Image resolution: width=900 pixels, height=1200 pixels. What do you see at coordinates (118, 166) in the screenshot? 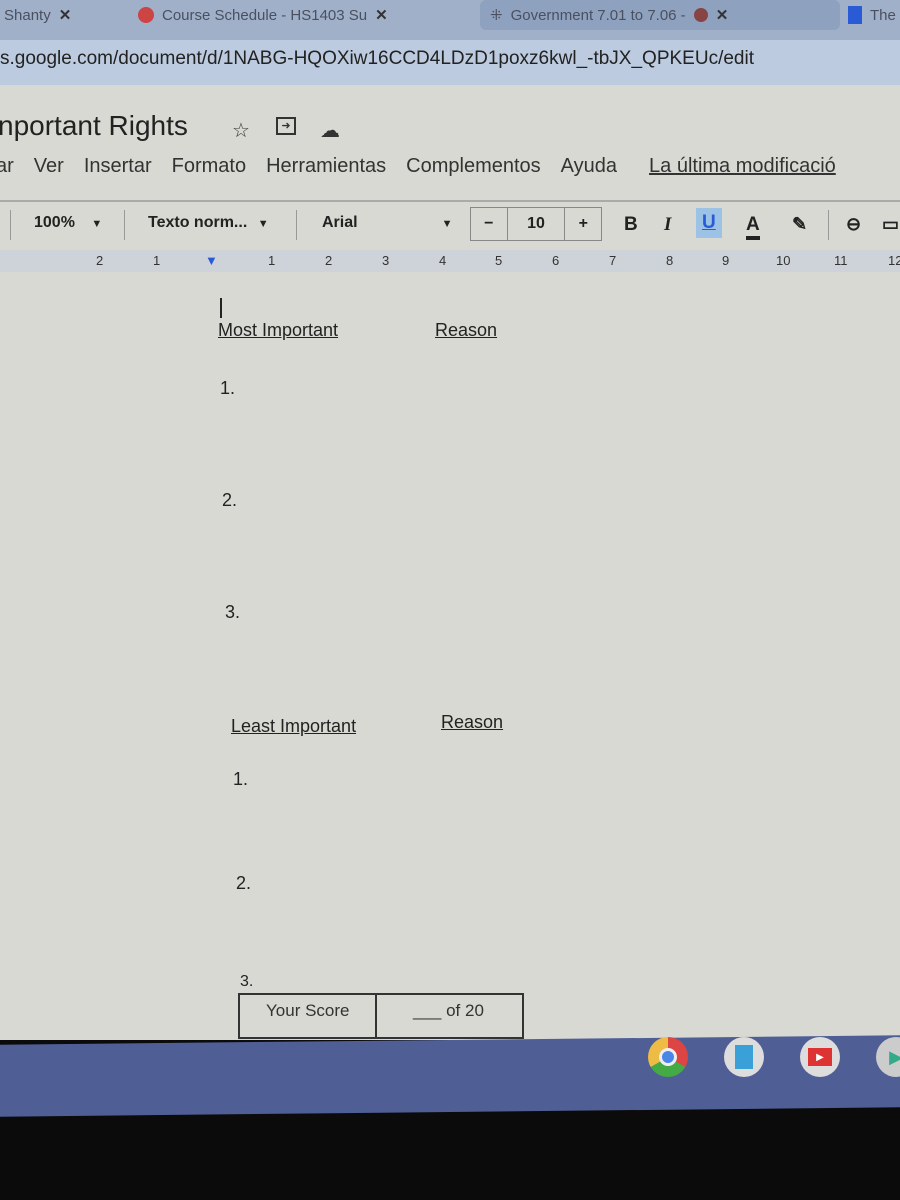
I see `menu-insertar: Insertar` at bounding box center [118, 166].